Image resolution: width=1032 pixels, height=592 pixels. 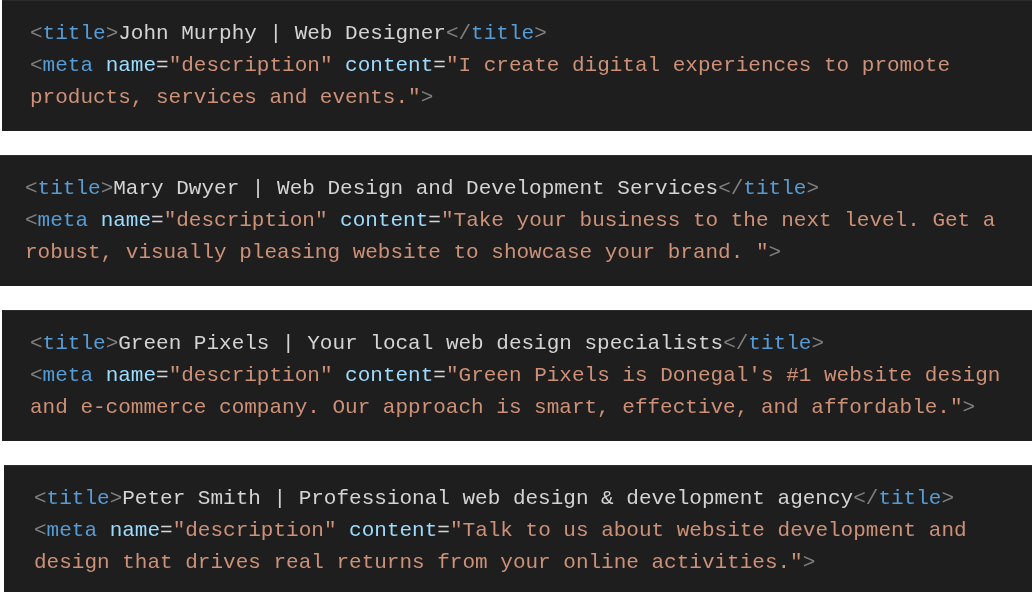 I want to click on code-line: products, services and events.">, so click(x=232, y=98).